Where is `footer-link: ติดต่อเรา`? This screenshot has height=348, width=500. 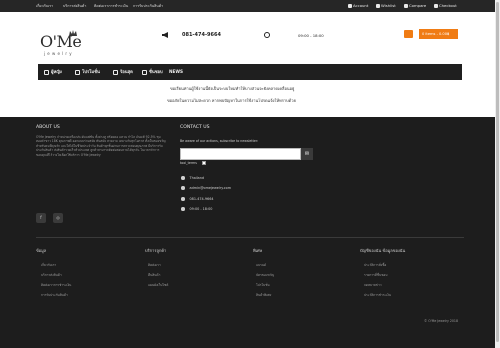 footer-link: ติดต่อเรา is located at coordinates (154, 265).